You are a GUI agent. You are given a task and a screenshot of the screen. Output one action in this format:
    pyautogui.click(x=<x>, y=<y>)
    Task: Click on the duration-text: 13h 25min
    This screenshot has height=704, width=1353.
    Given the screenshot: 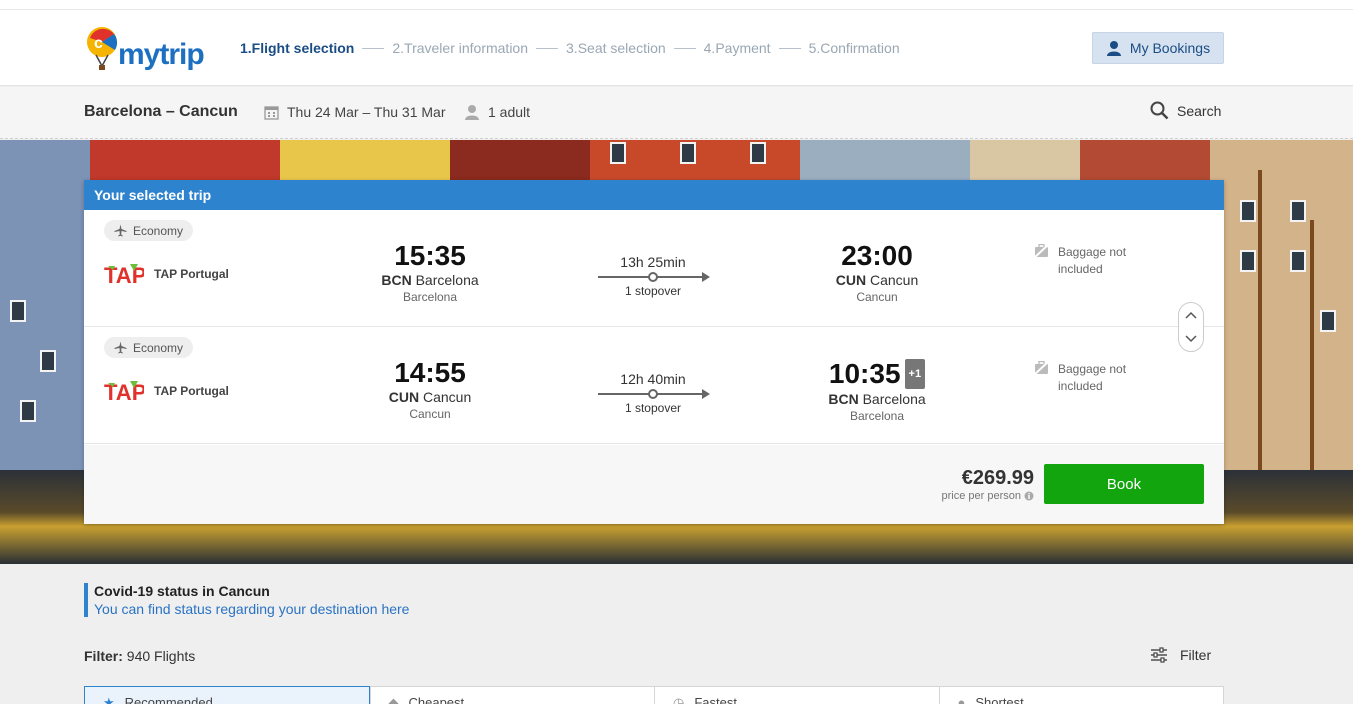 What is the action you would take?
    pyautogui.click(x=653, y=262)
    